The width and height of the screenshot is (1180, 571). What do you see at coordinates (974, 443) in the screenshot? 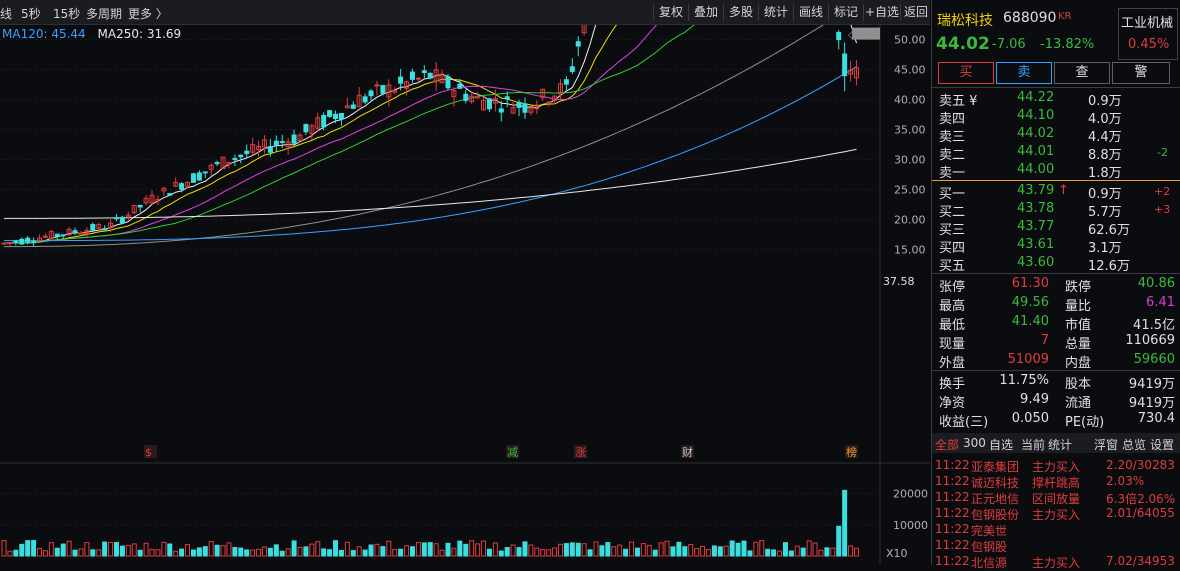
I see `news-tab-300: 300` at bounding box center [974, 443].